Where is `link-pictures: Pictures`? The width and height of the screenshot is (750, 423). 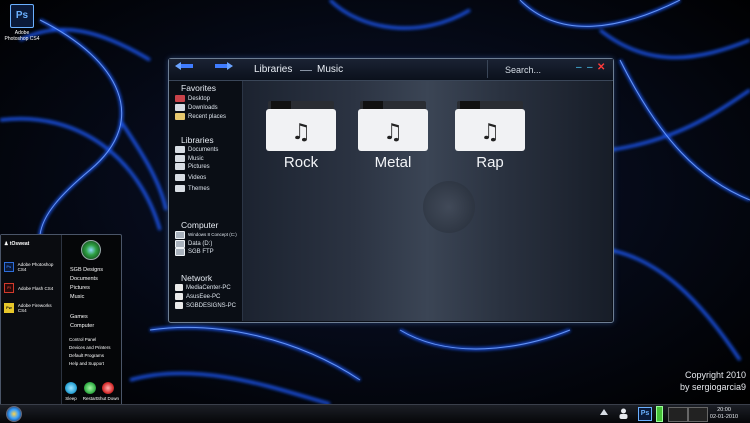 link-pictures: Pictures is located at coordinates (80, 288).